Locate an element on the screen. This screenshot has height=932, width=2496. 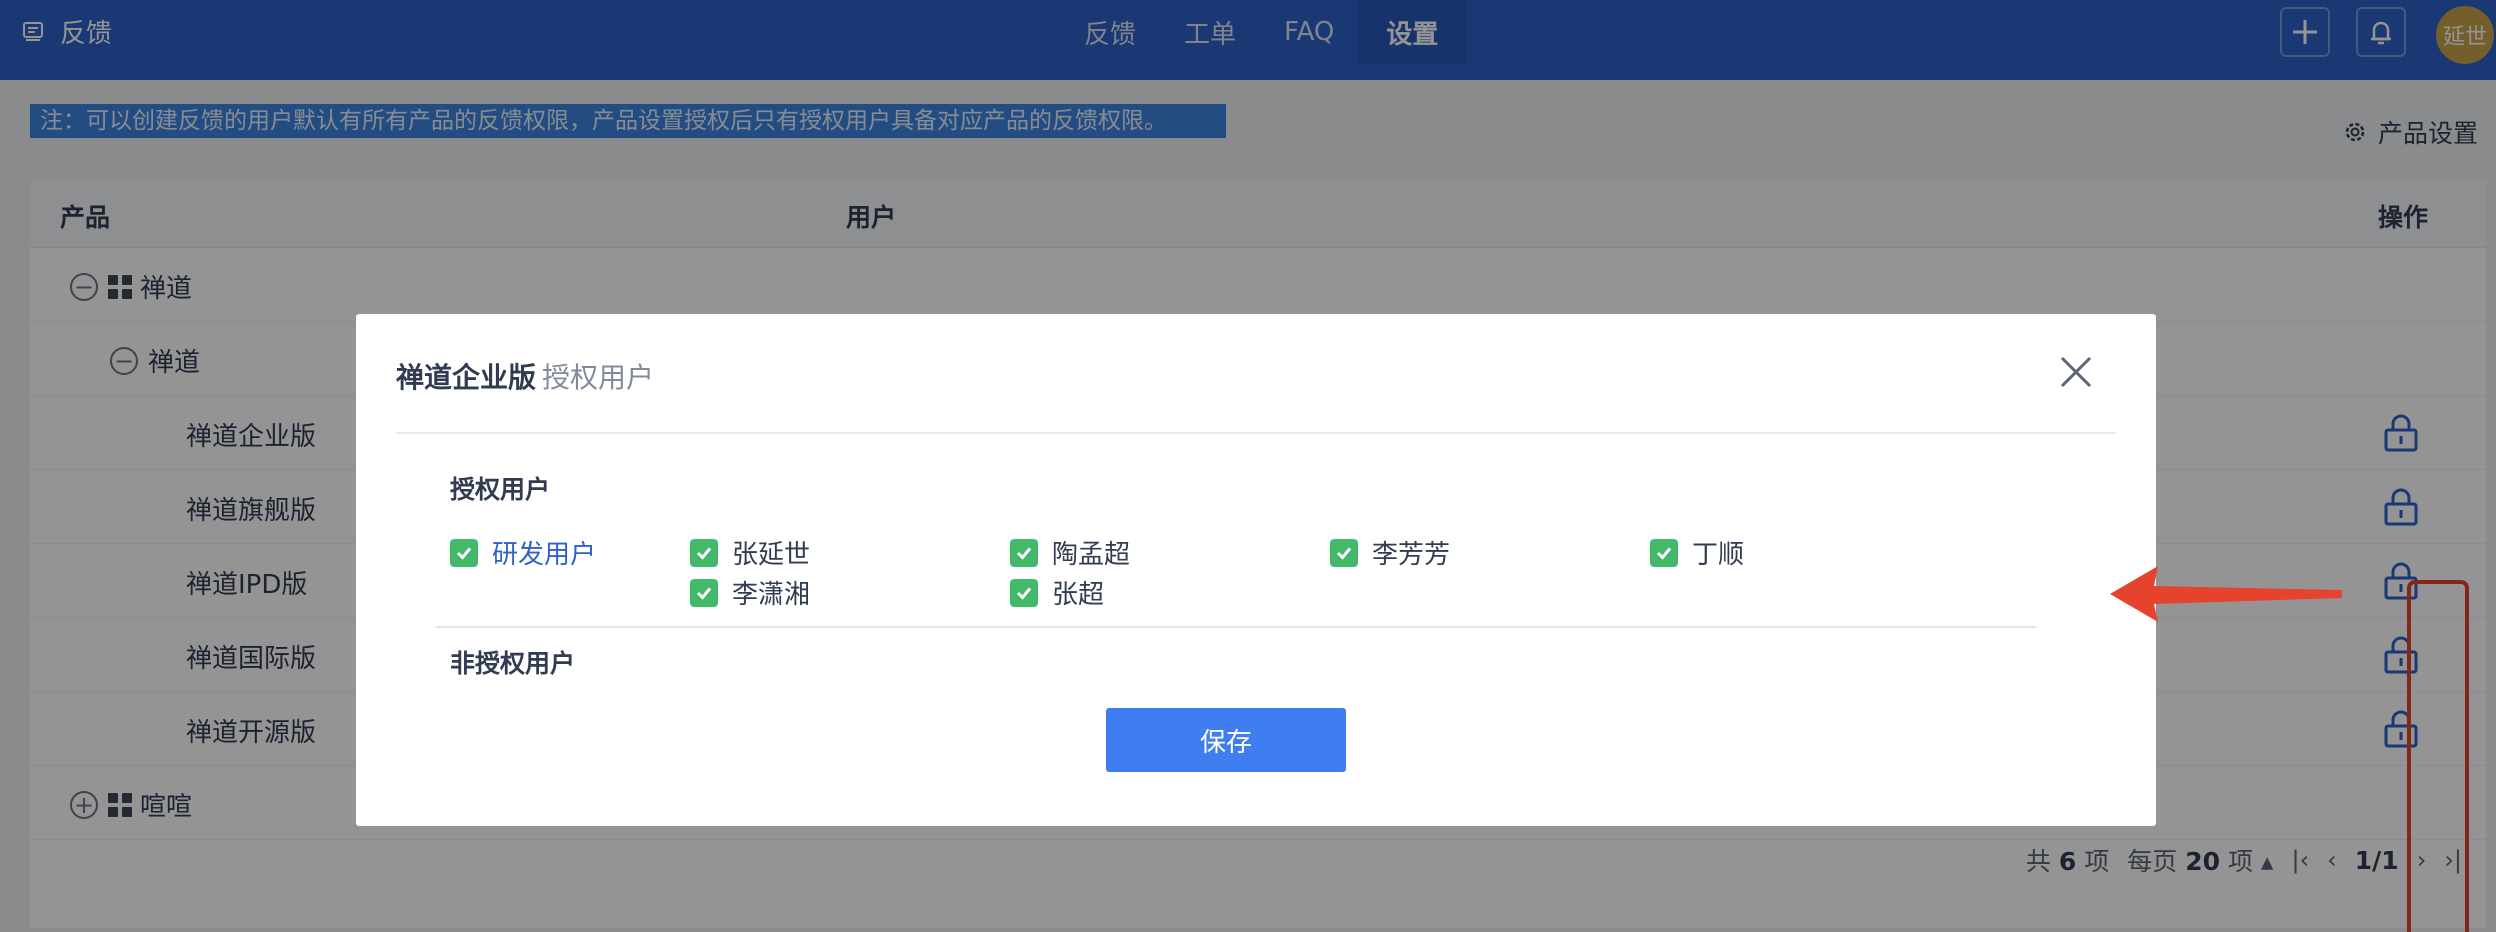
dialog-divider is located at coordinates (1256, 433).